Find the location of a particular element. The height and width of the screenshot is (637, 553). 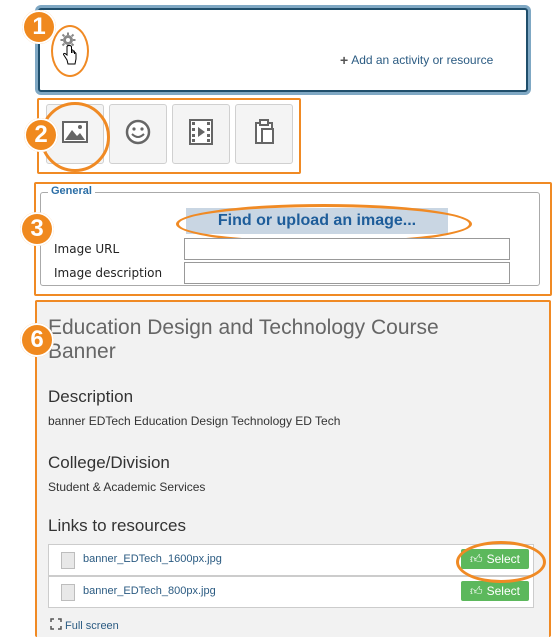

select-button: 👍︎ Select is located at coordinates (495, 591).